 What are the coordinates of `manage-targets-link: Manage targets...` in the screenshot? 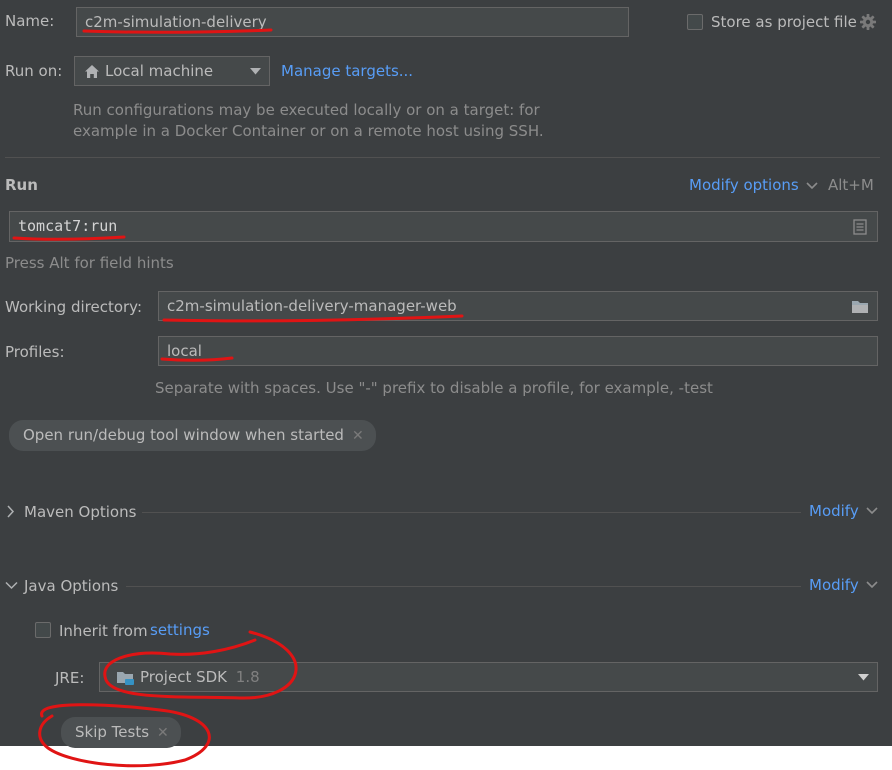 It's located at (347, 71).